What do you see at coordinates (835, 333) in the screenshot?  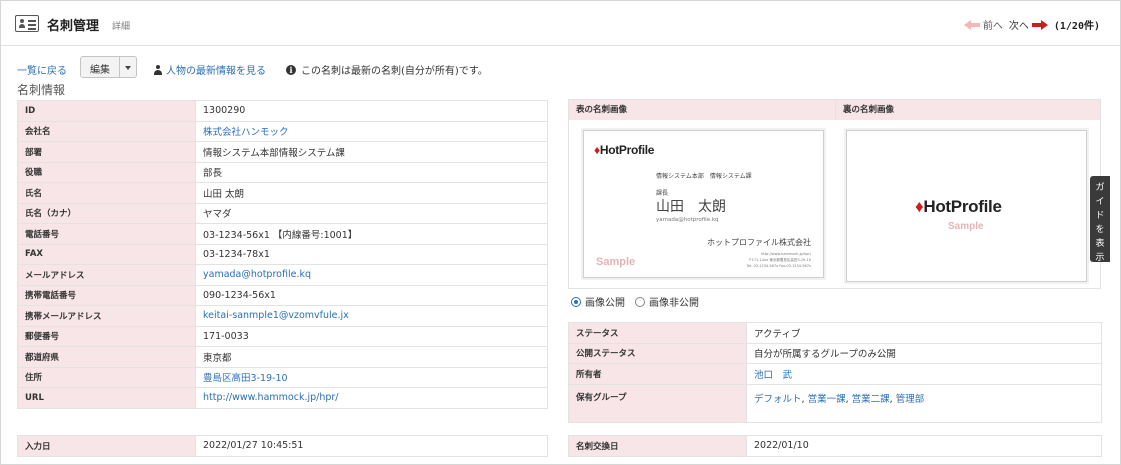 I see `table-row: ステータス アクティブ` at bounding box center [835, 333].